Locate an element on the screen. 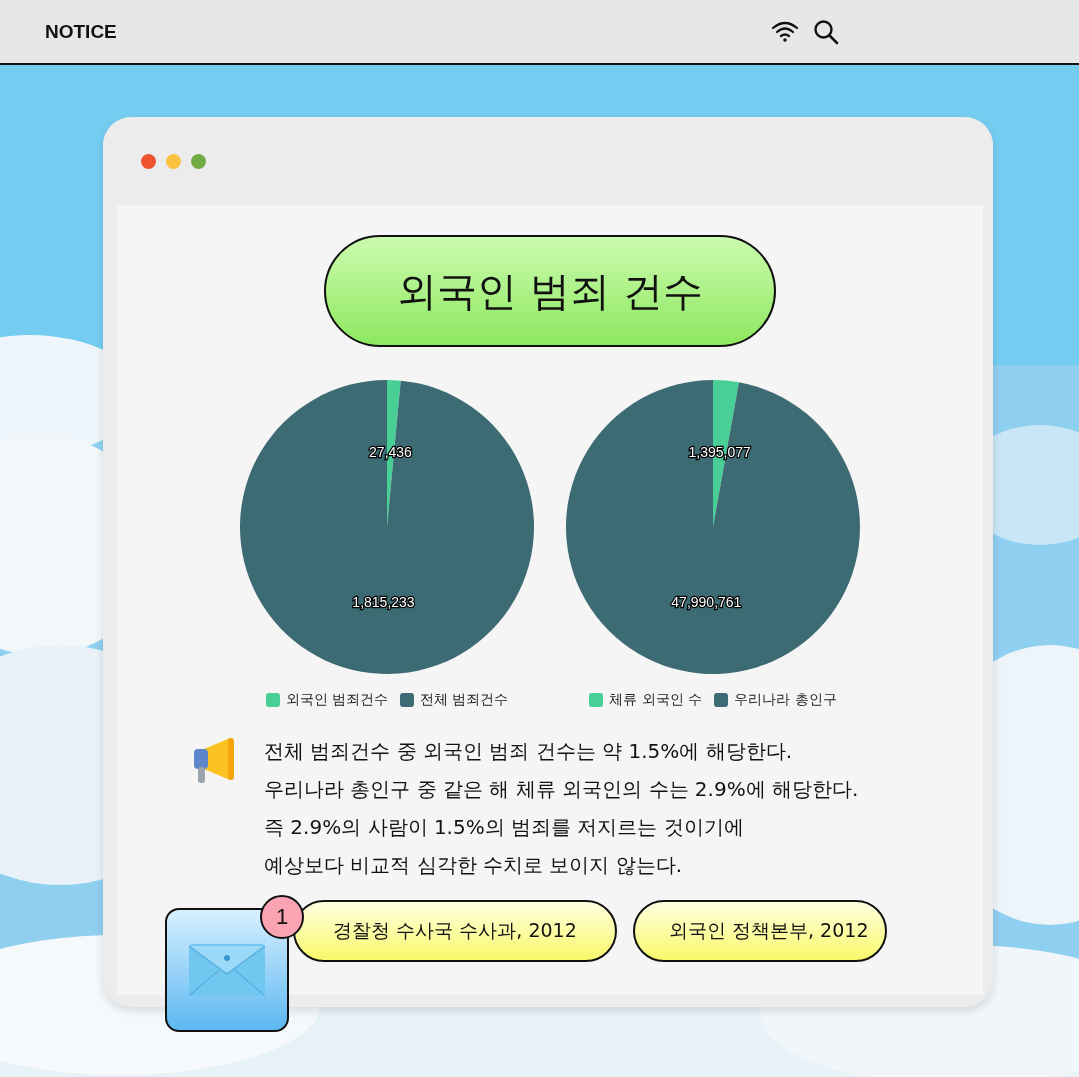 This screenshot has width=1079, height=1077. legend-label: 체류 외국인 수 is located at coordinates (656, 700).